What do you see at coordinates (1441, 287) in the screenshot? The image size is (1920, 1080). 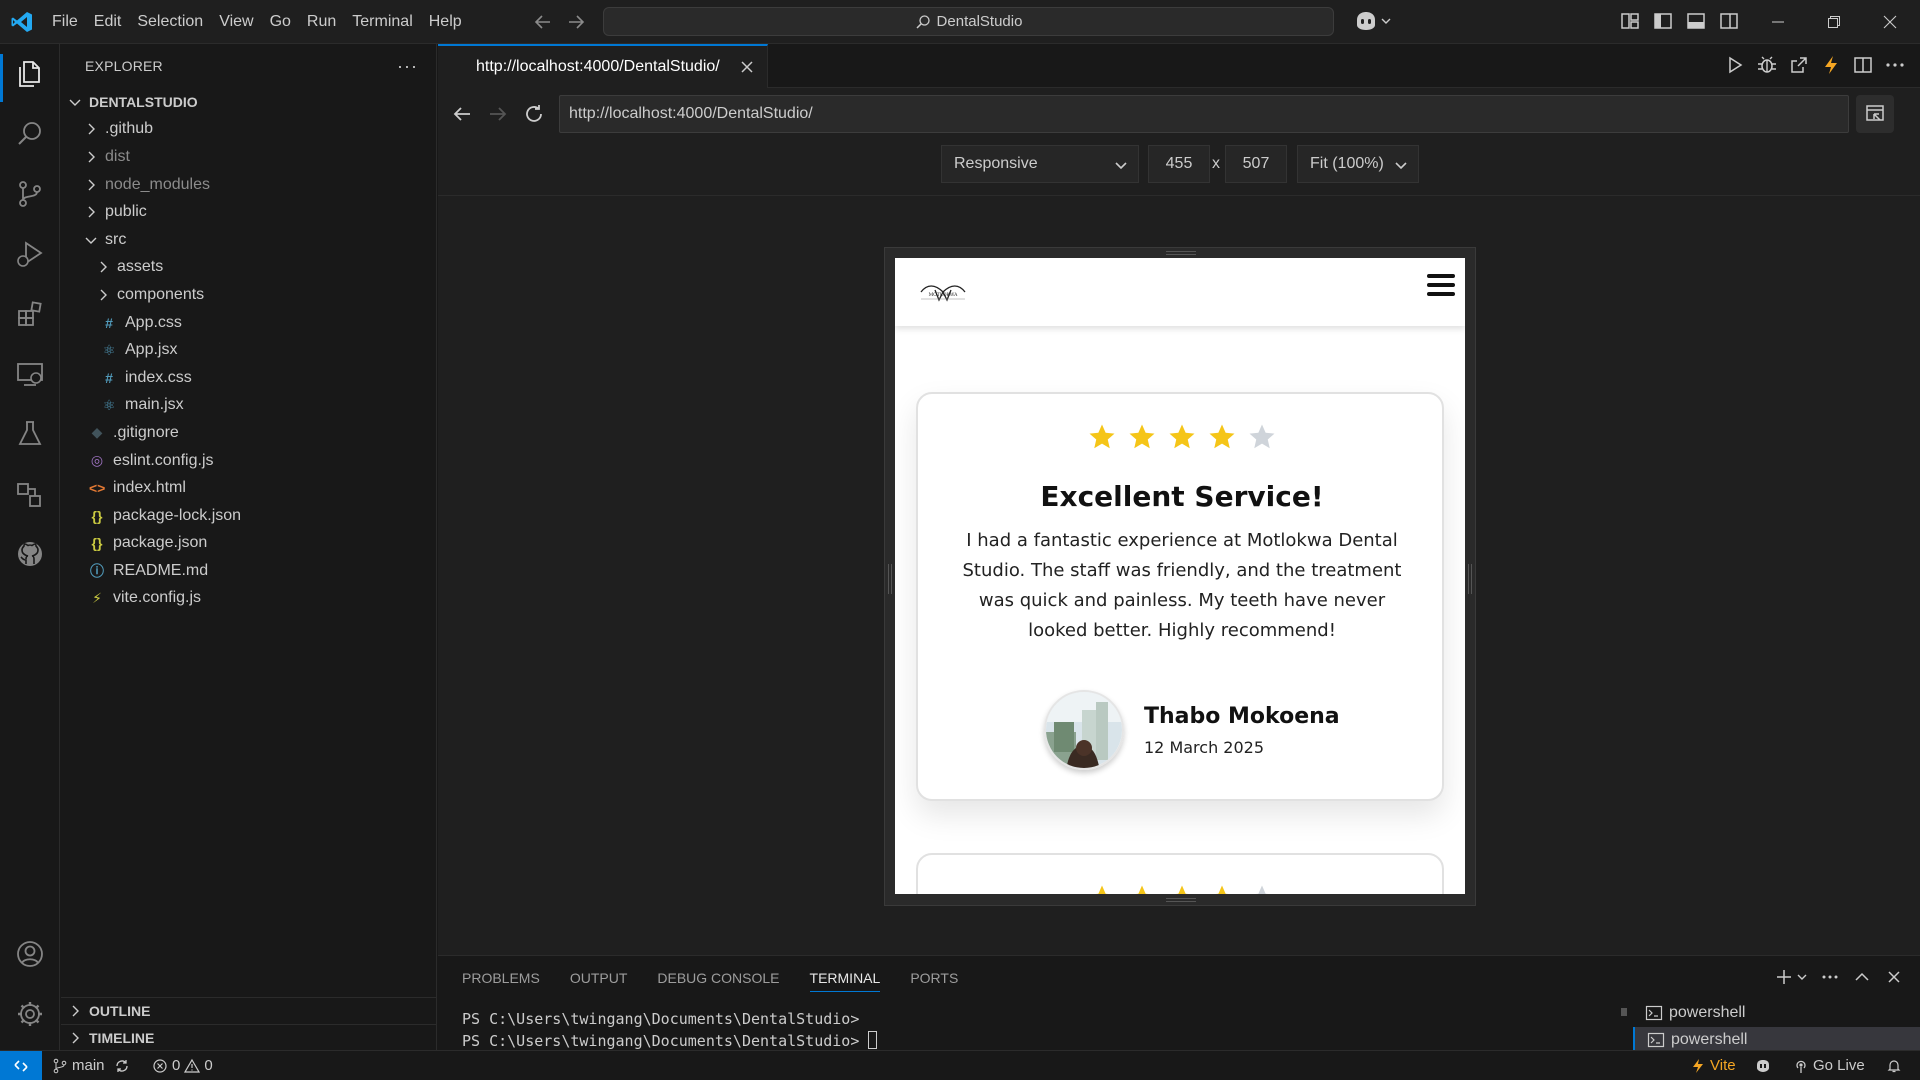 I see `hamburger-menu-icon` at bounding box center [1441, 287].